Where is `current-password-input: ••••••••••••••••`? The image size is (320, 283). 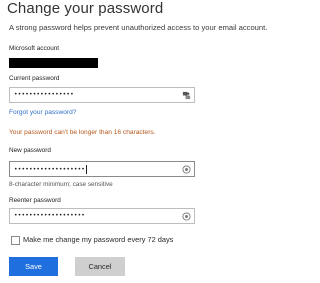
current-password-input: •••••••••••••••• is located at coordinates (102, 95).